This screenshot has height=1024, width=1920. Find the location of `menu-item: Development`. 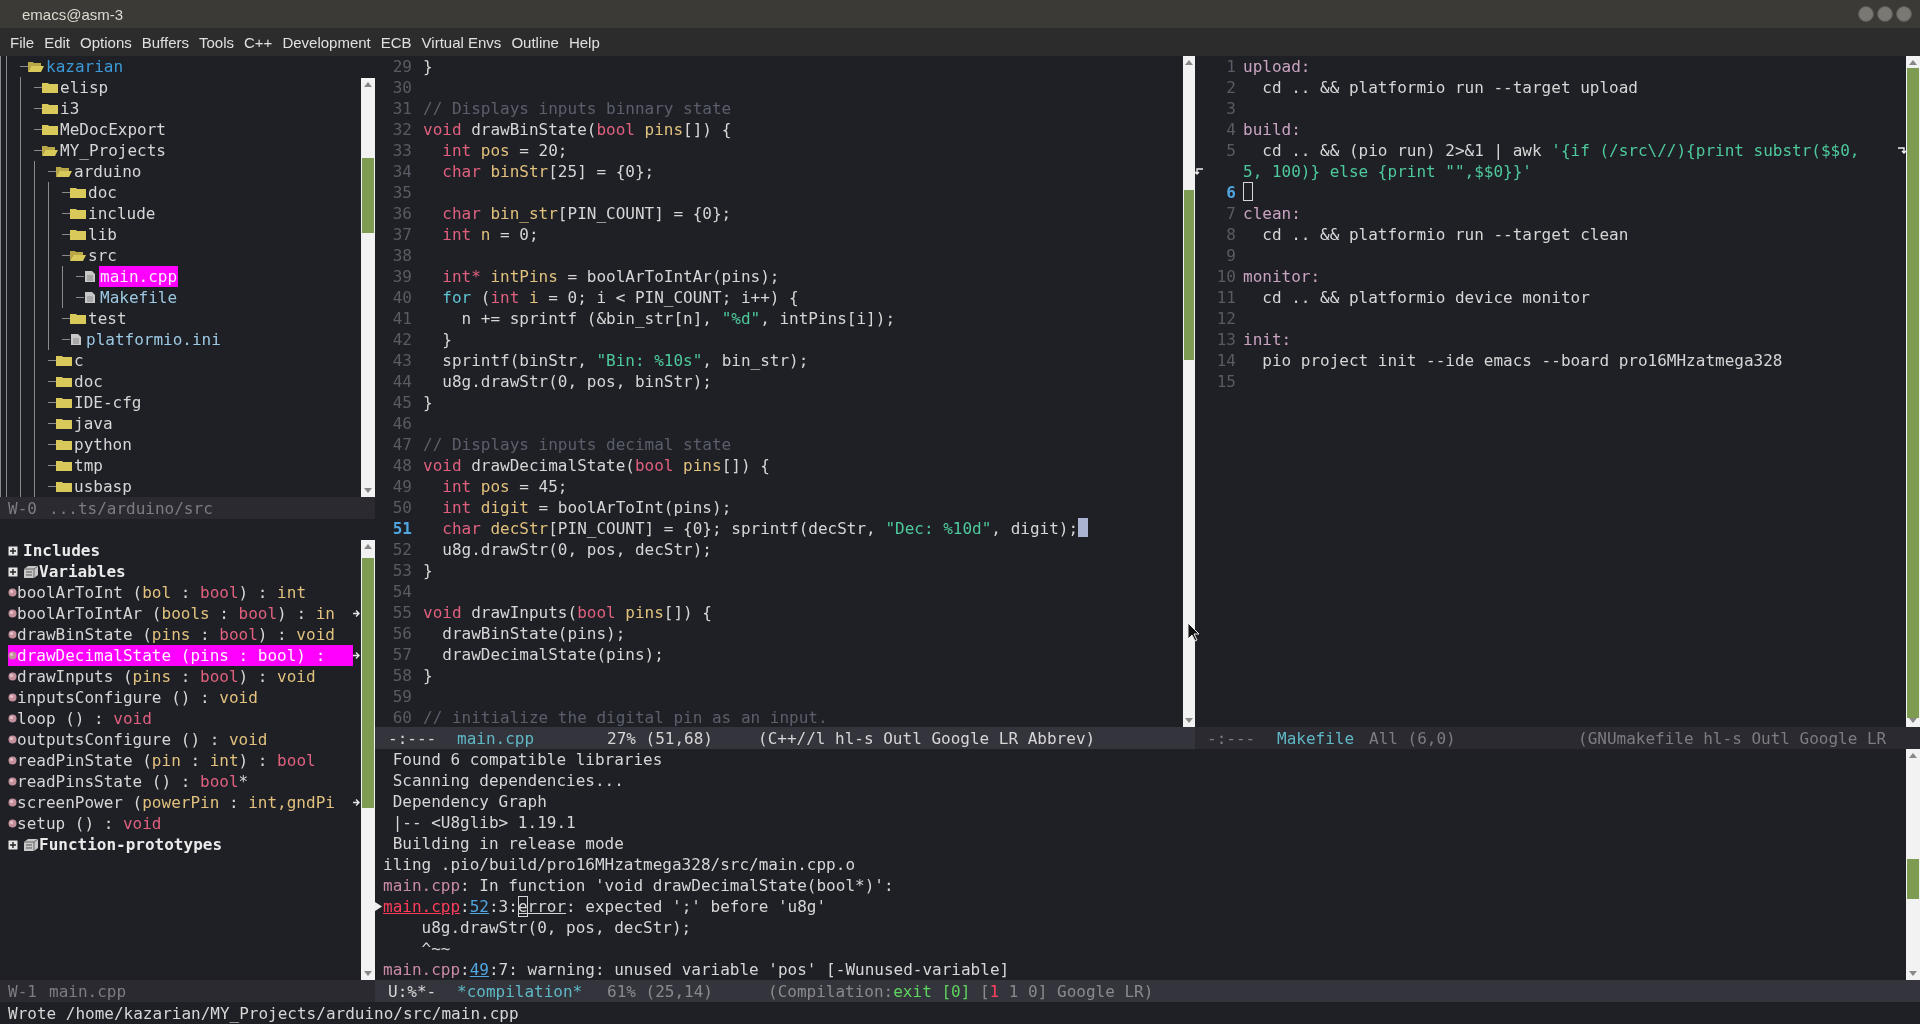

menu-item: Development is located at coordinates (326, 42).